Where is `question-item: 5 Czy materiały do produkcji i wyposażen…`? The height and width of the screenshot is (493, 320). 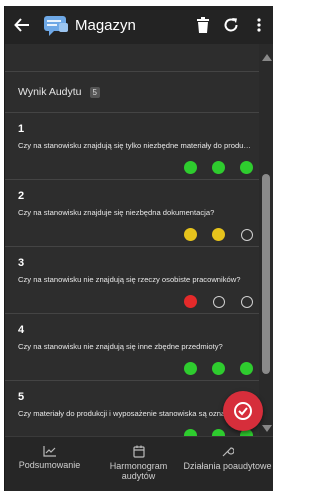 question-item: 5 Czy materiały do produkcji i wyposażen… is located at coordinates (132, 408).